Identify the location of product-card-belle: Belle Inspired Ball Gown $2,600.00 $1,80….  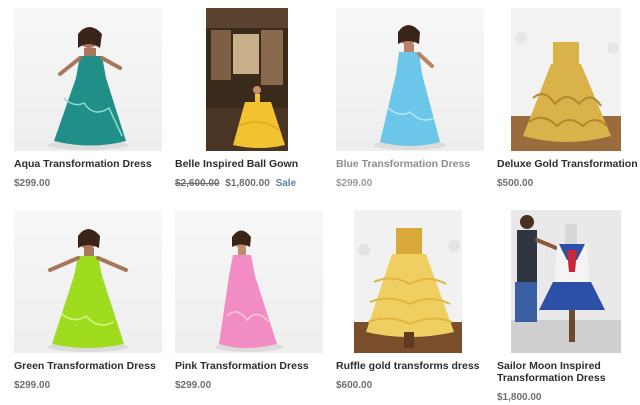
(249, 98).